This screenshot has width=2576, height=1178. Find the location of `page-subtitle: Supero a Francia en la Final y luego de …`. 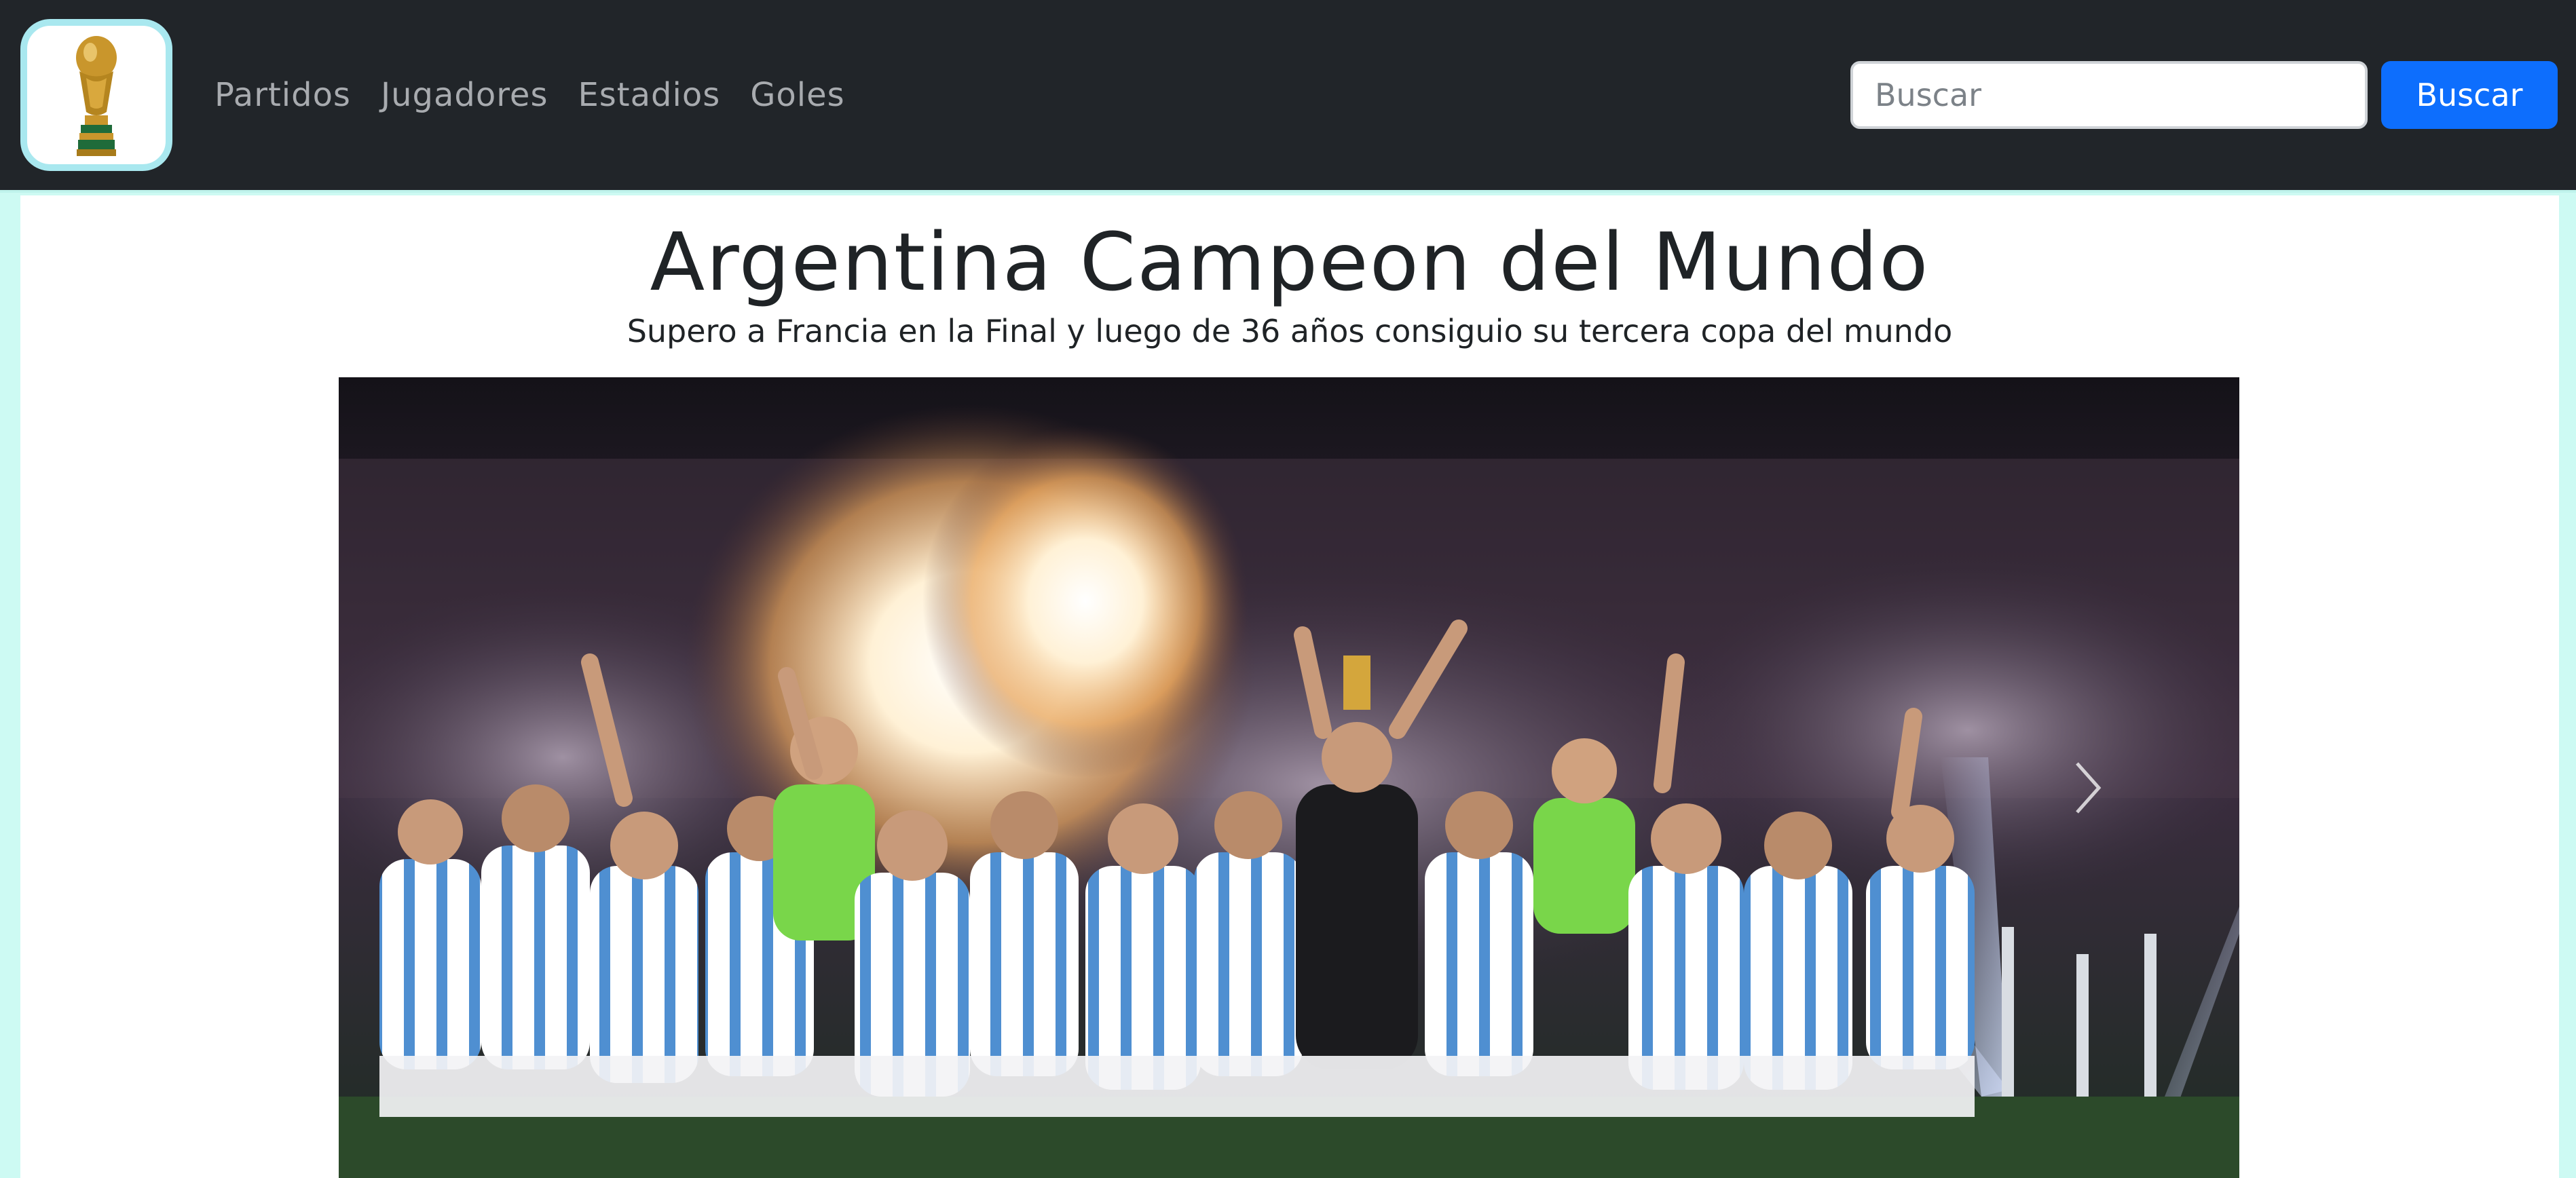

page-subtitle: Supero a Francia en la Final y luego de … is located at coordinates (1290, 331).